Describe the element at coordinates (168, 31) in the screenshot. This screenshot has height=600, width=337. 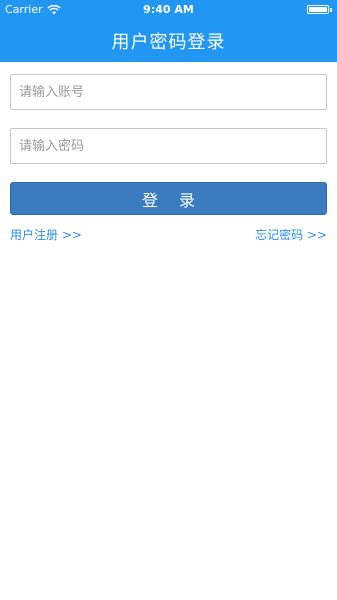
I see `app-header: Carrier 9:40 AM 用户密码登录` at that location.